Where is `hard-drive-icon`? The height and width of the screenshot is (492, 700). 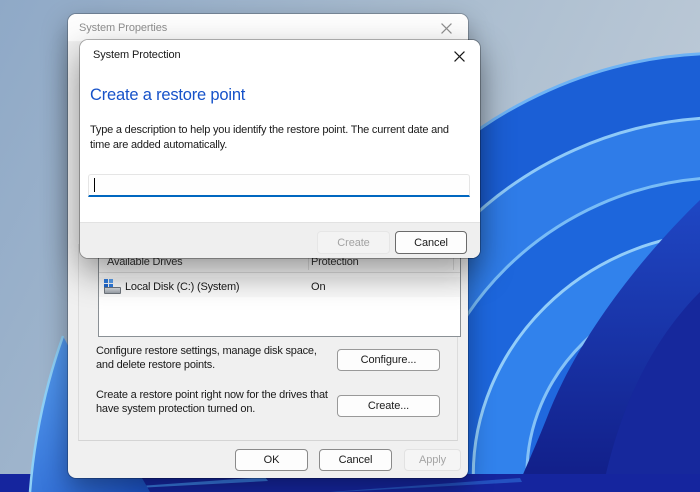
hard-drive-icon is located at coordinates (112, 286).